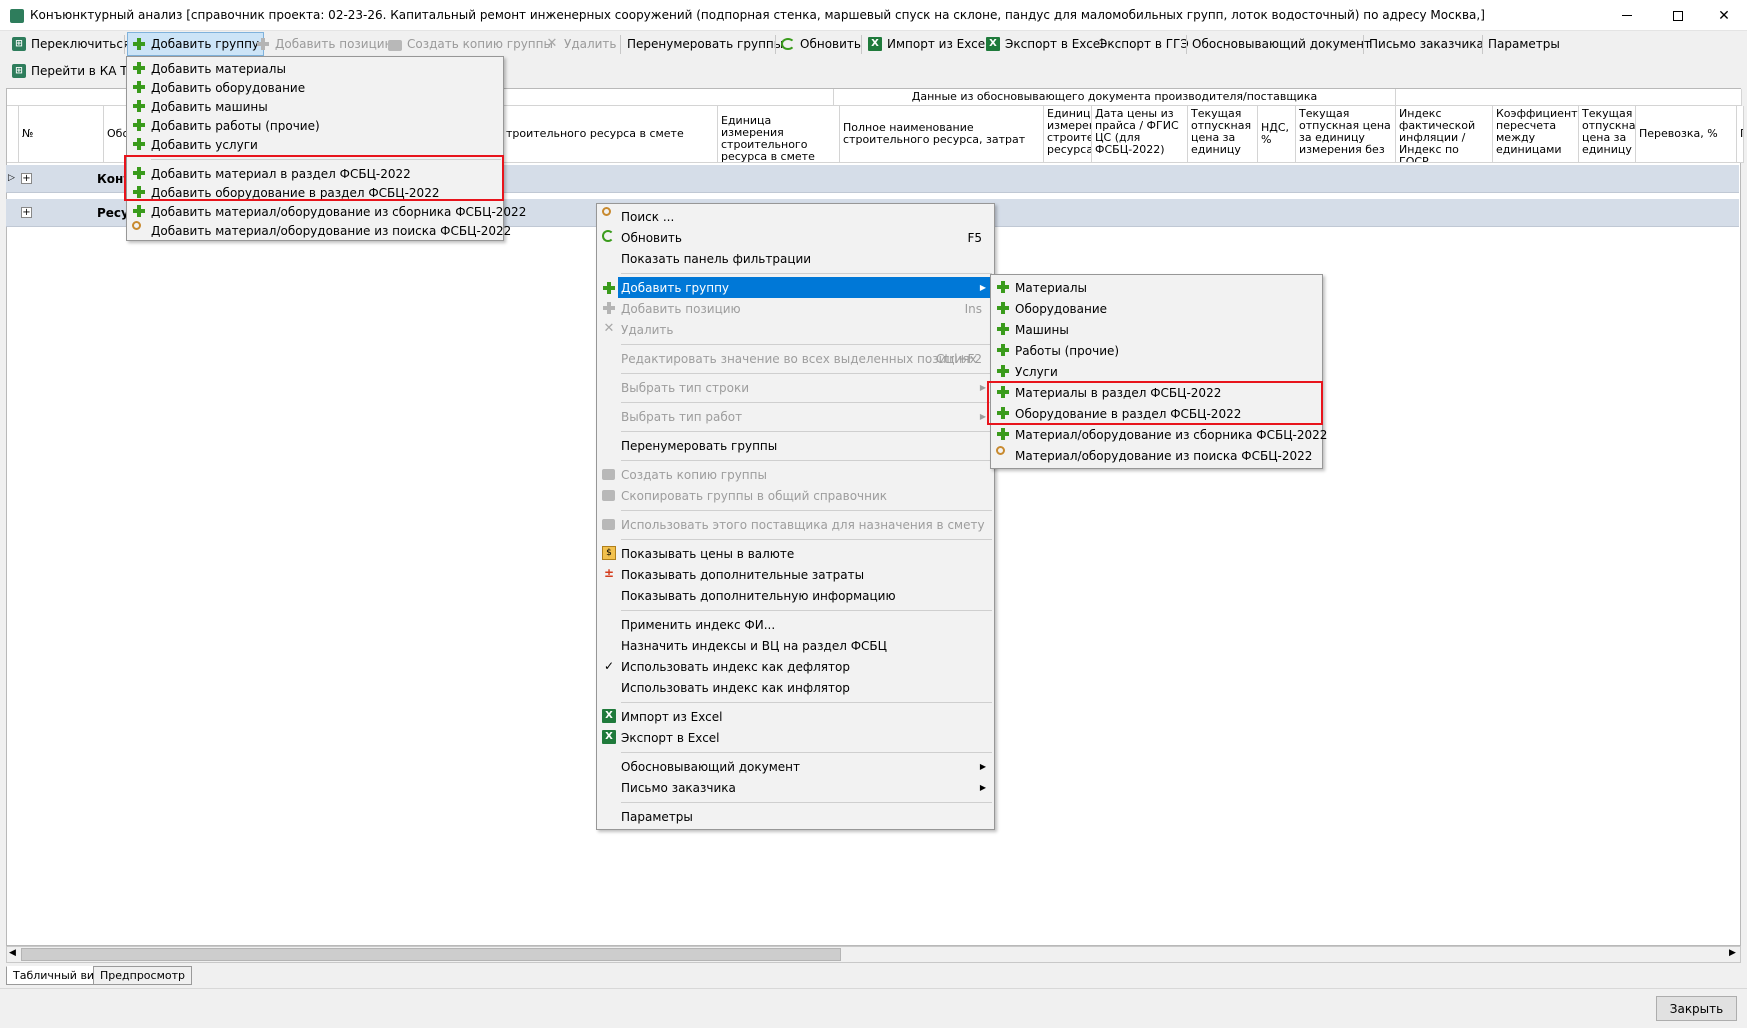 The width and height of the screenshot is (1747, 1028). What do you see at coordinates (1156, 350) in the screenshot?
I see `submenu-item-works: Работы (прочие)` at bounding box center [1156, 350].